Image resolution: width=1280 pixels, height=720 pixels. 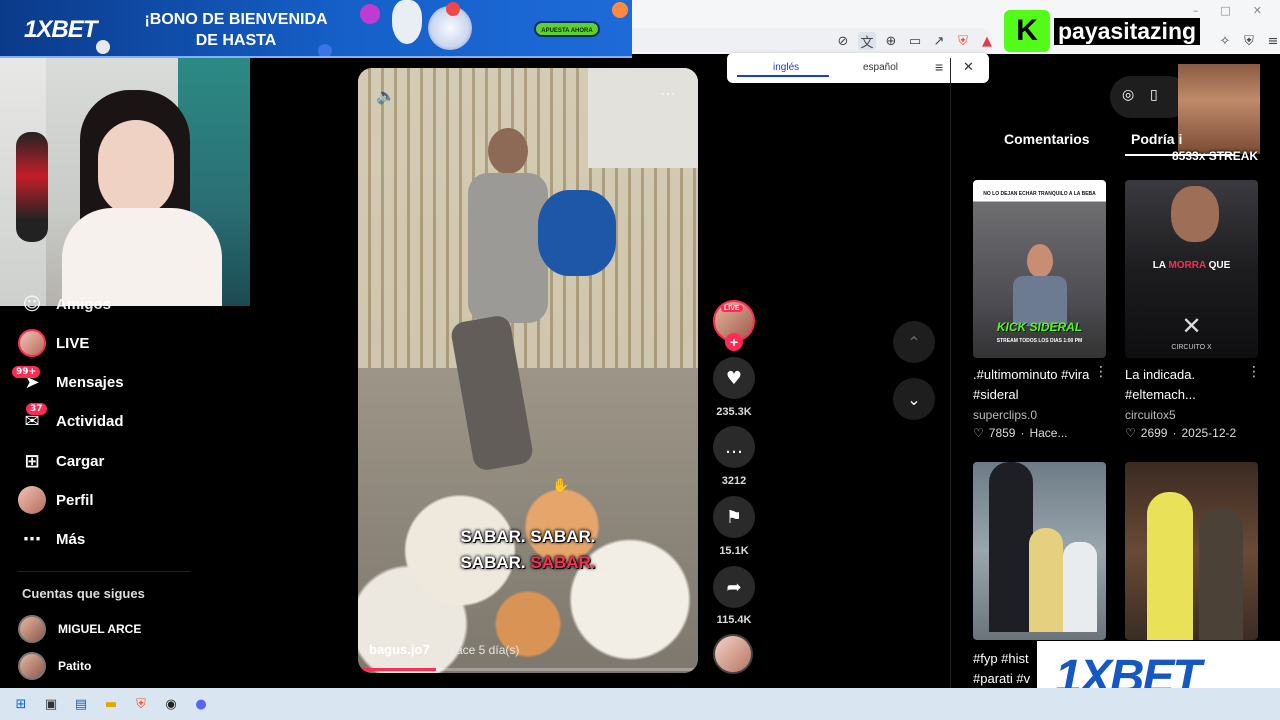 I want to click on sidebar-item-label: Más, so click(x=71, y=539).